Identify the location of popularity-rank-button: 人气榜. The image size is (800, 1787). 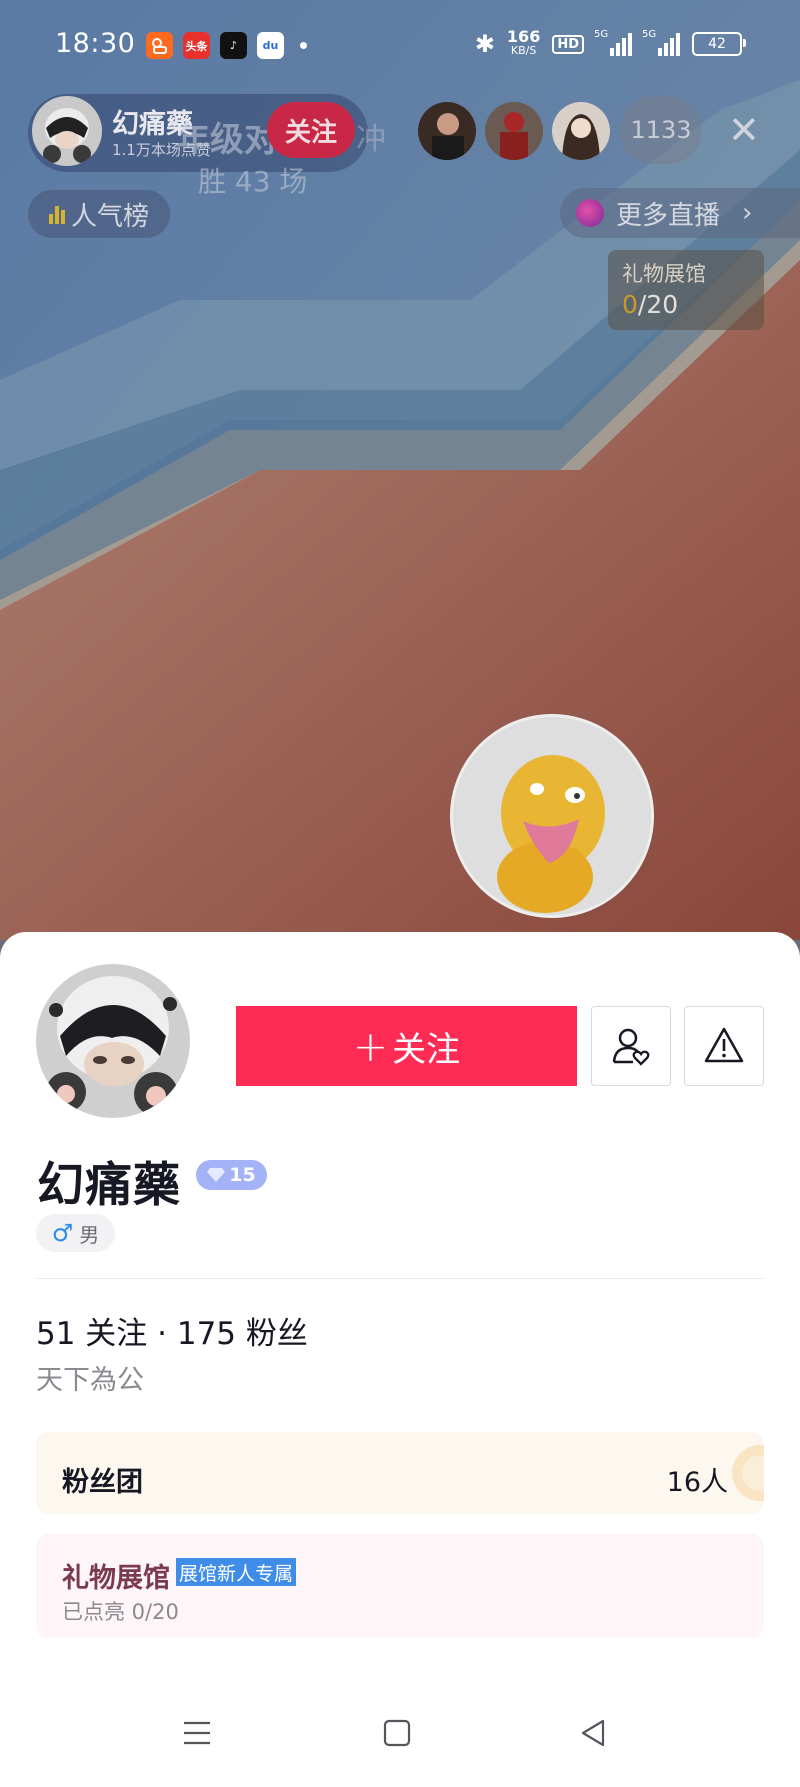
(99, 214).